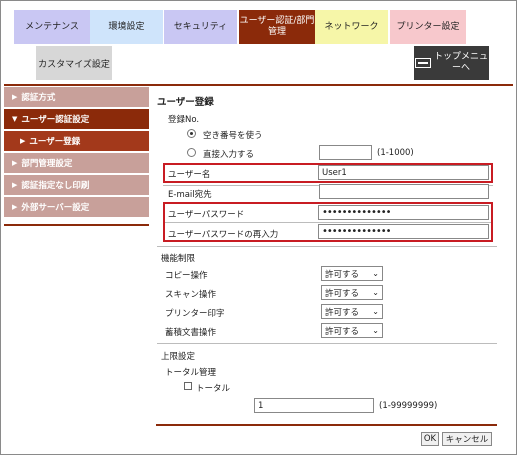 The width and height of the screenshot is (517, 455). Describe the element at coordinates (223, 235) in the screenshot. I see `password-re-label: ユーザーパスワードの再入力` at that location.